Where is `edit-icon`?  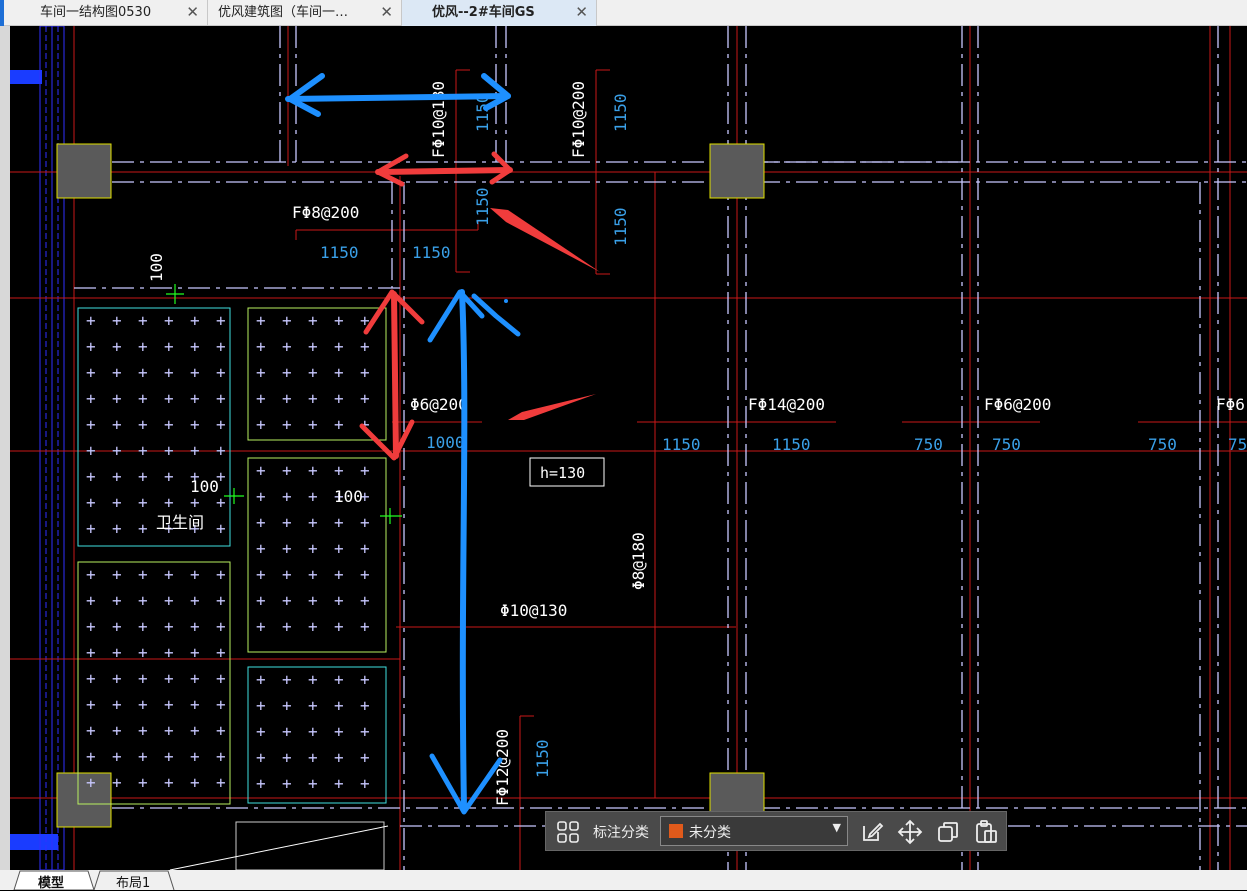 edit-icon is located at coordinates (872, 832).